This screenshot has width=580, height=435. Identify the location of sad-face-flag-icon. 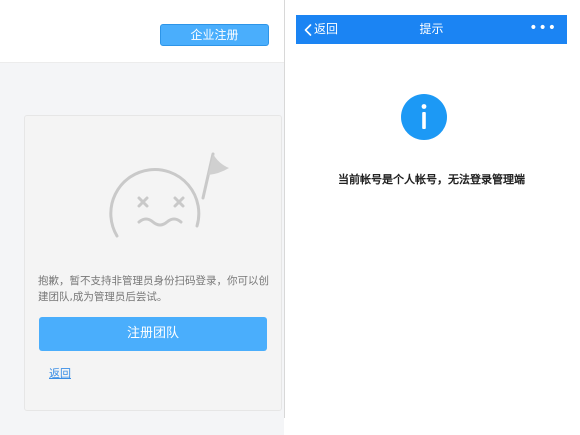
(169, 195).